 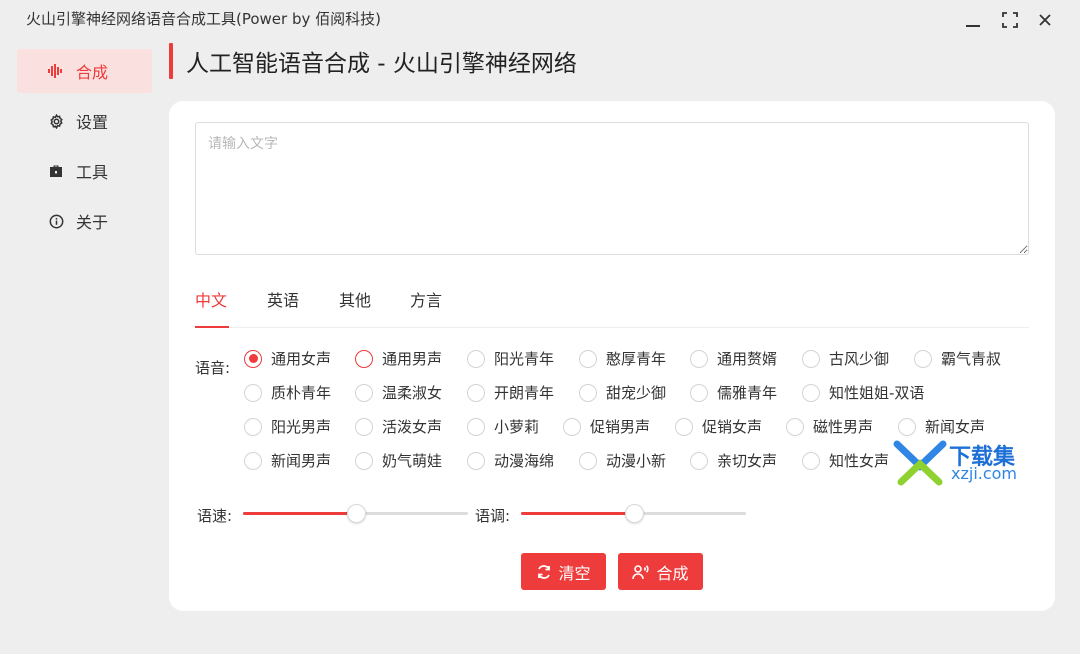 I want to click on voice-option: 知性女声, so click(x=845, y=460).